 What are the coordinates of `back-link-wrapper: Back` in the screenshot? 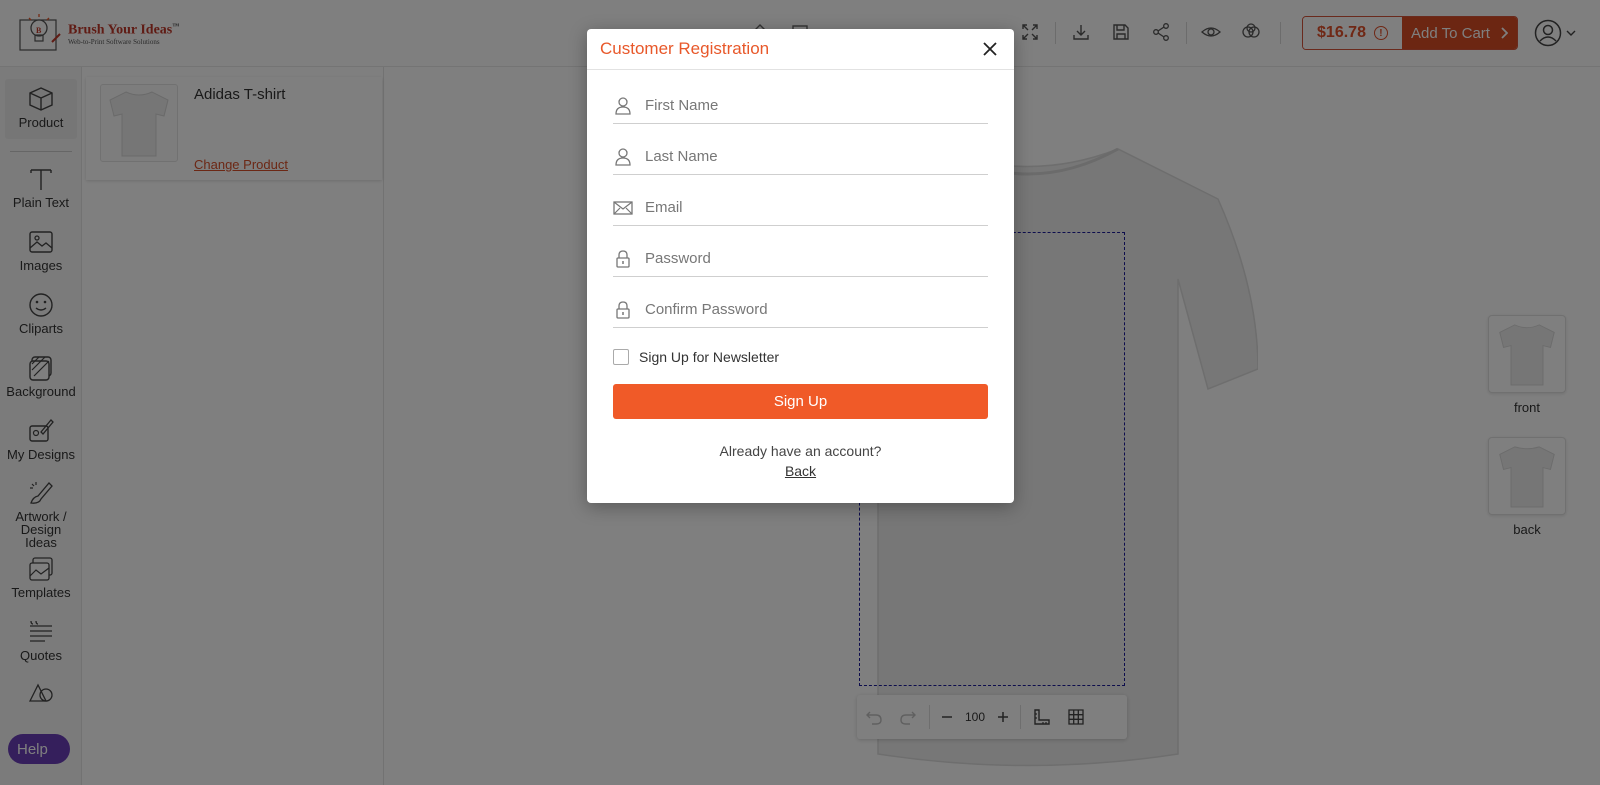 It's located at (800, 471).